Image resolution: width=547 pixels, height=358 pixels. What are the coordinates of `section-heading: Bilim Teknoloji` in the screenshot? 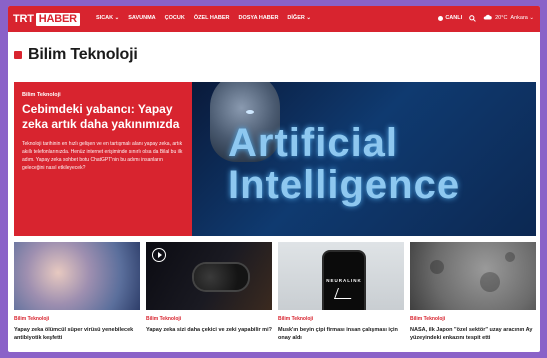 It's located at (76, 55).